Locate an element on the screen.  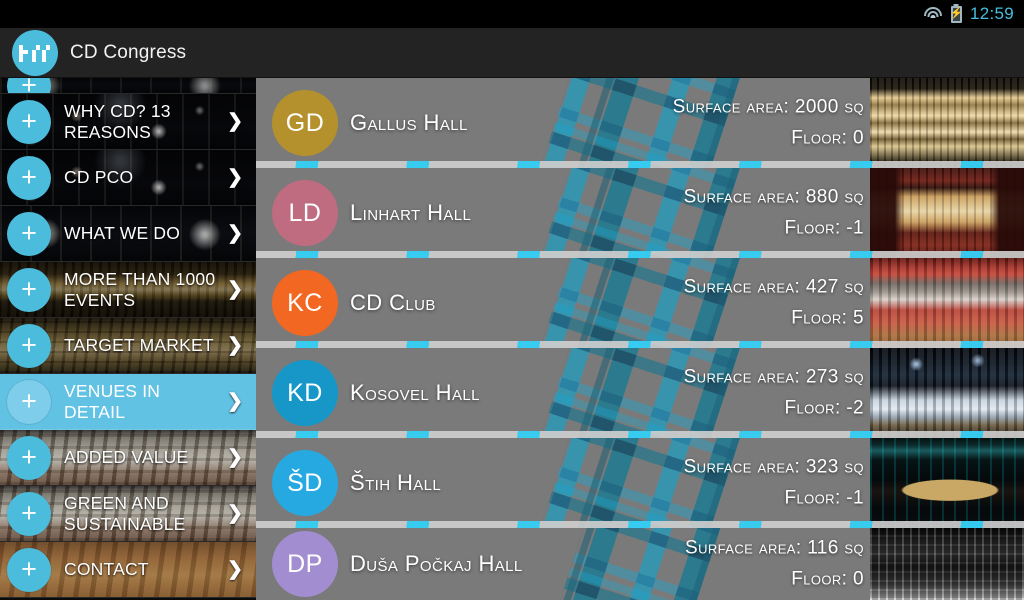
sidebar-item-why-cd-13-reasons: + WHY CD? 13 REASONS ❯ is located at coordinates (128, 122).